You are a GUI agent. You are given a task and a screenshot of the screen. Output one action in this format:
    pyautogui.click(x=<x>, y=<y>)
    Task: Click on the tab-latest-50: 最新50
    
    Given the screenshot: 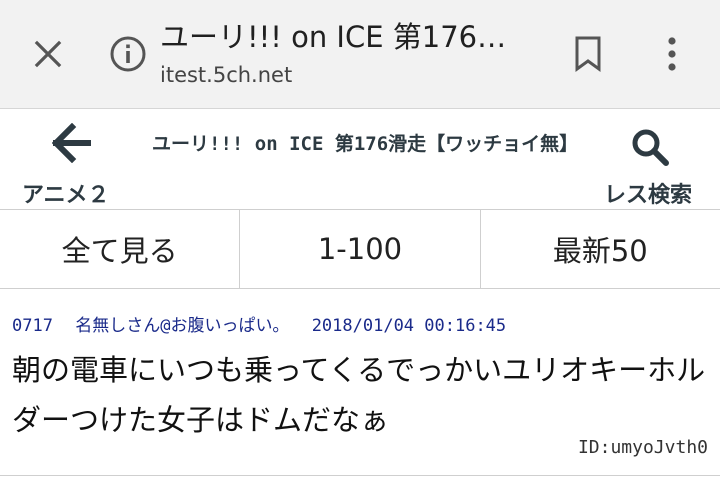 What is the action you would take?
    pyautogui.click(x=600, y=249)
    